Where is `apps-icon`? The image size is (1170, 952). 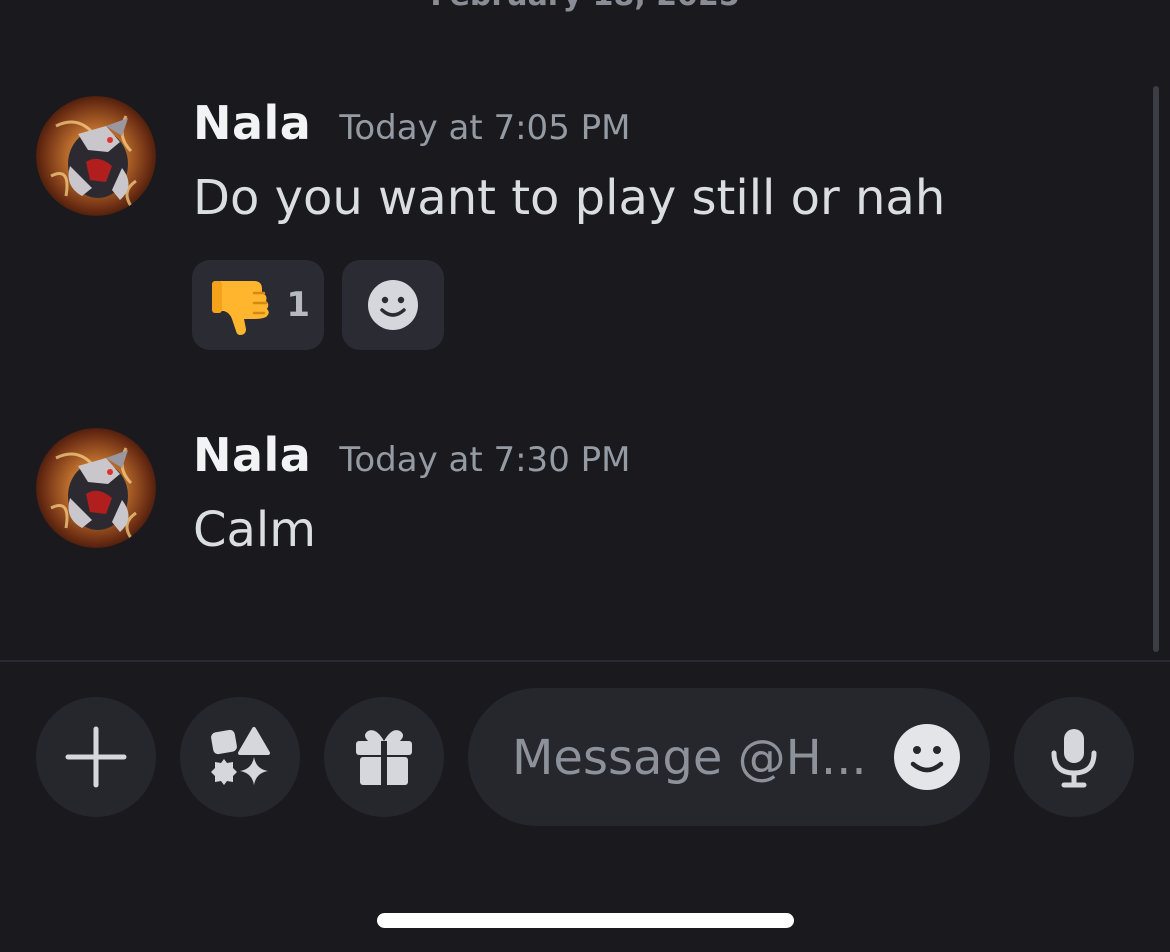
apps-icon is located at coordinates (240, 756).